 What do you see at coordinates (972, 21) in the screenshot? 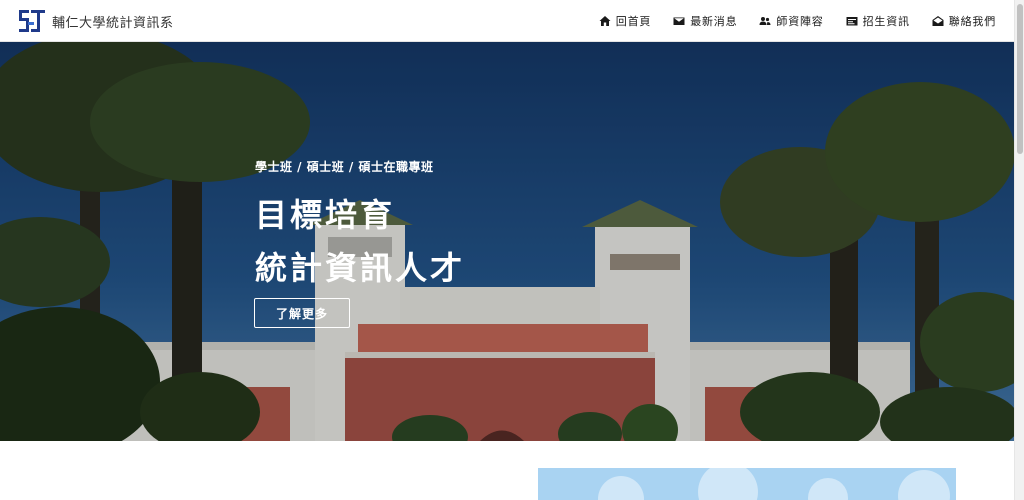
I see `nav-contact-label: 聯絡我們` at bounding box center [972, 21].